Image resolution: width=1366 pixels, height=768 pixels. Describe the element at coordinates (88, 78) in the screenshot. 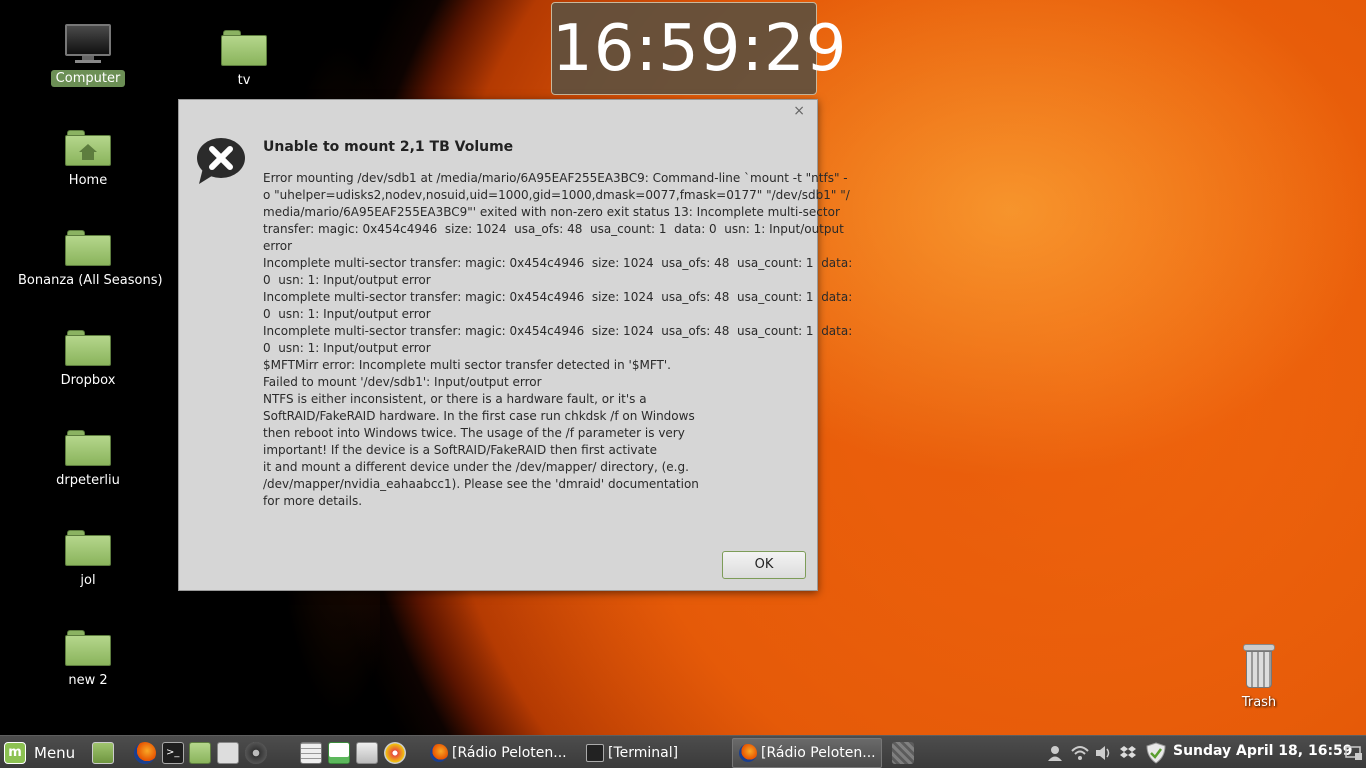

I see `desktop-icon-label: Computer` at that location.